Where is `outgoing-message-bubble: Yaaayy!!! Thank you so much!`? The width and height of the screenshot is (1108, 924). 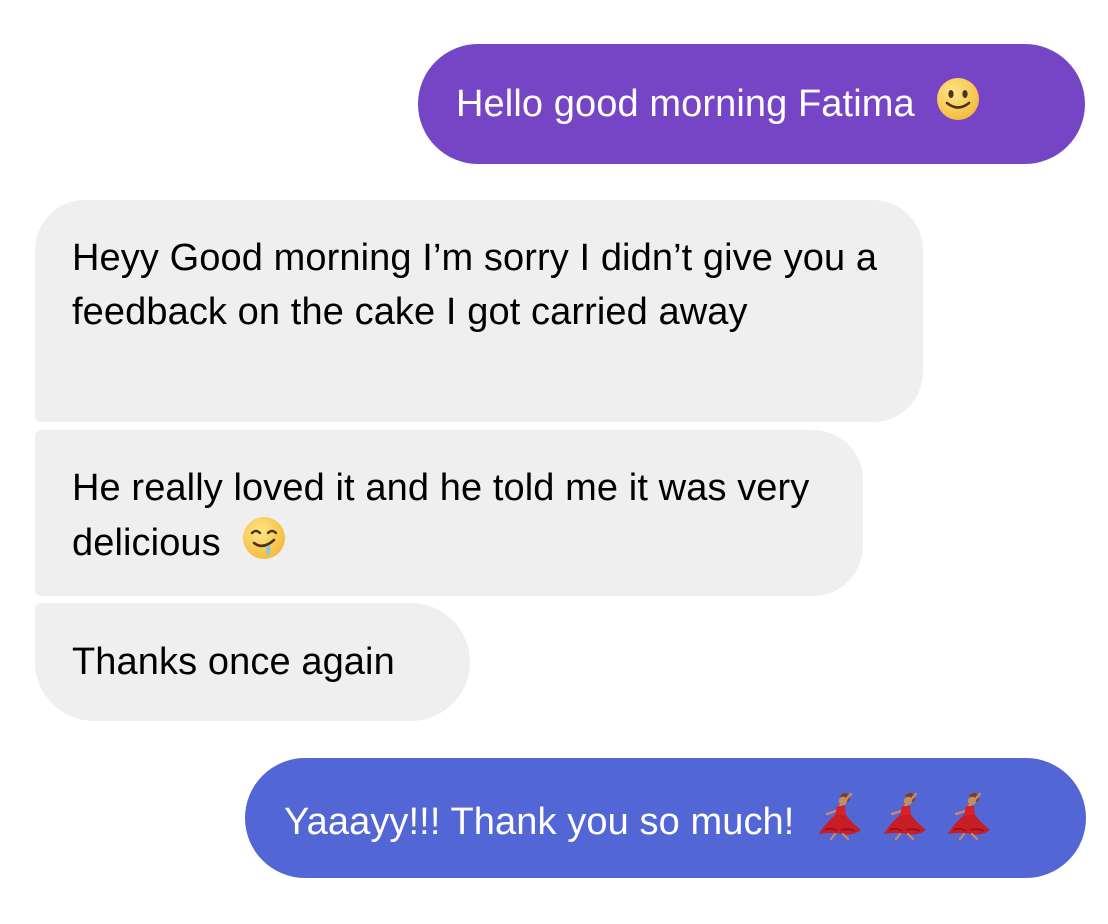
outgoing-message-bubble: Yaaayy!!! Thank you so much! is located at coordinates (665, 818).